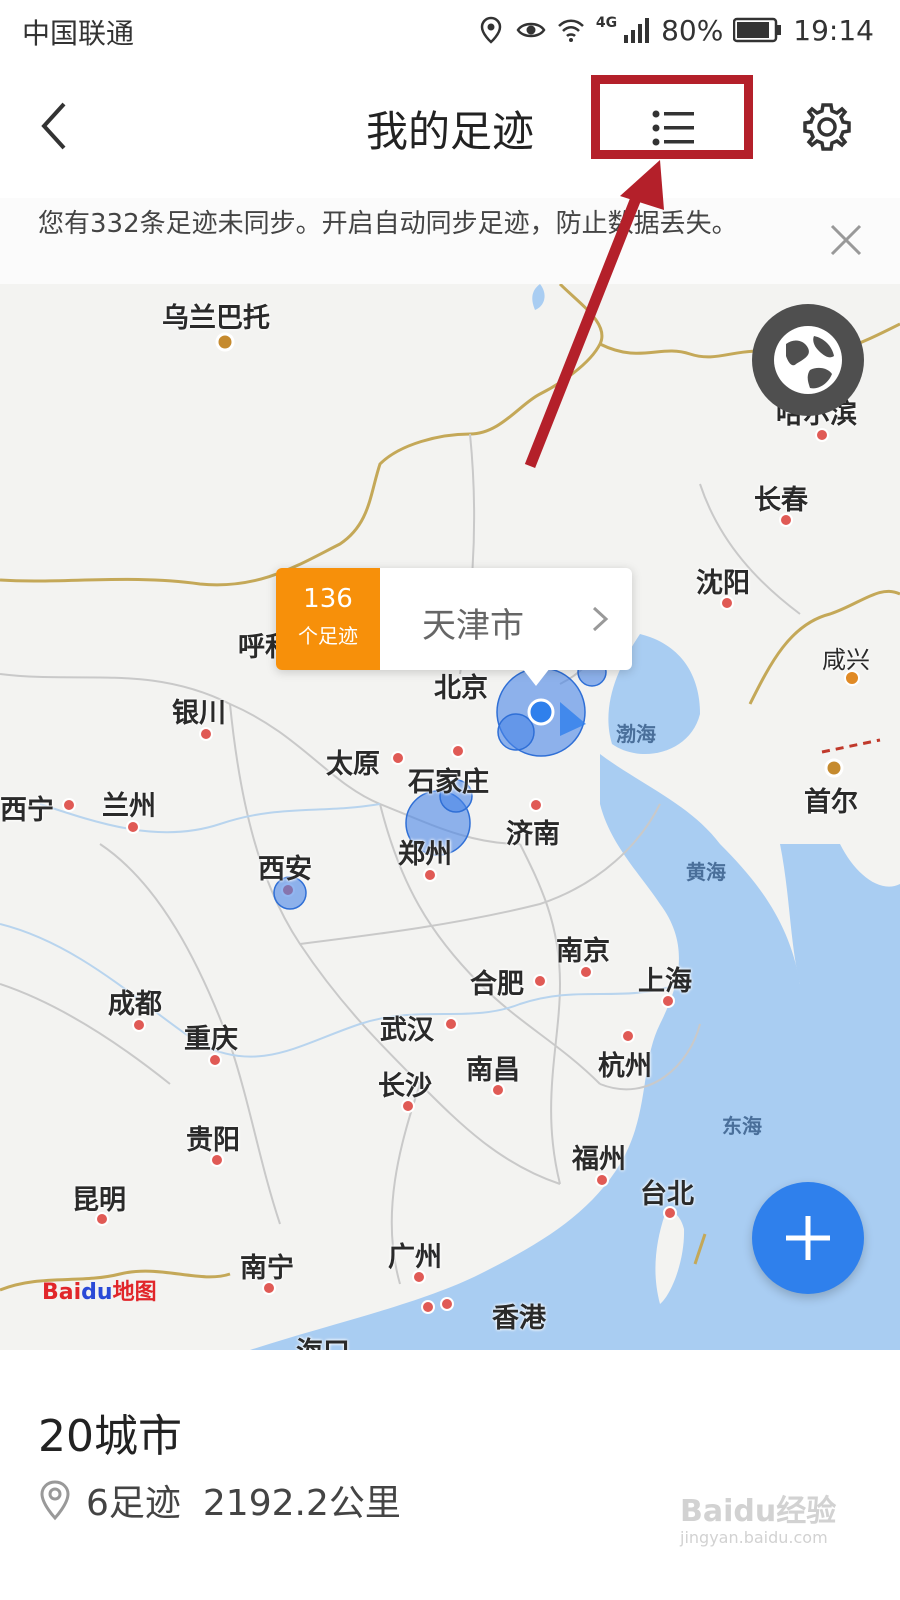  I want to click on sea-label: 渤海, so click(636, 734).